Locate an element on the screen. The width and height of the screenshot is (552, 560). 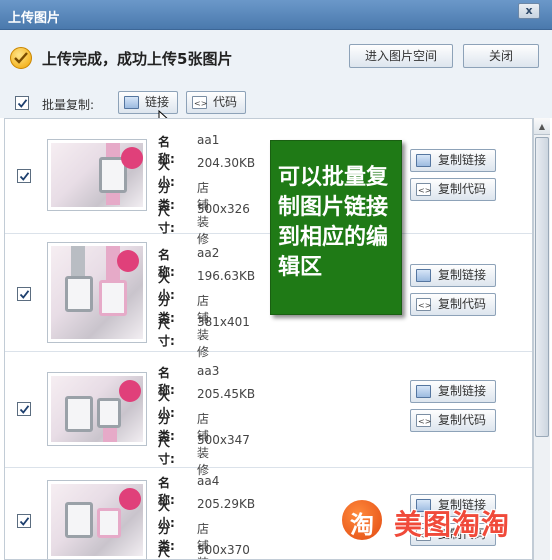
window-title: 上传图片 is located at coordinates (34, 18).